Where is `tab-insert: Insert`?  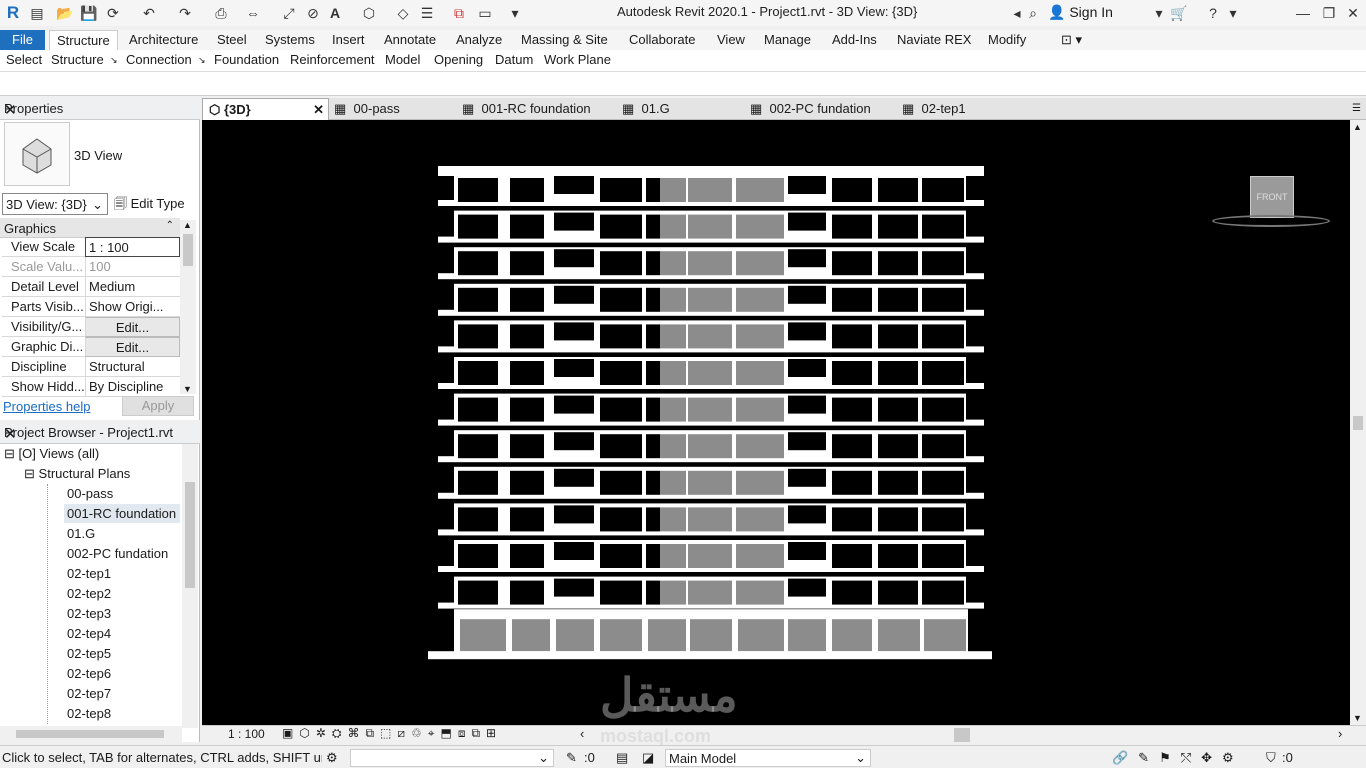
tab-insert: Insert is located at coordinates (348, 40).